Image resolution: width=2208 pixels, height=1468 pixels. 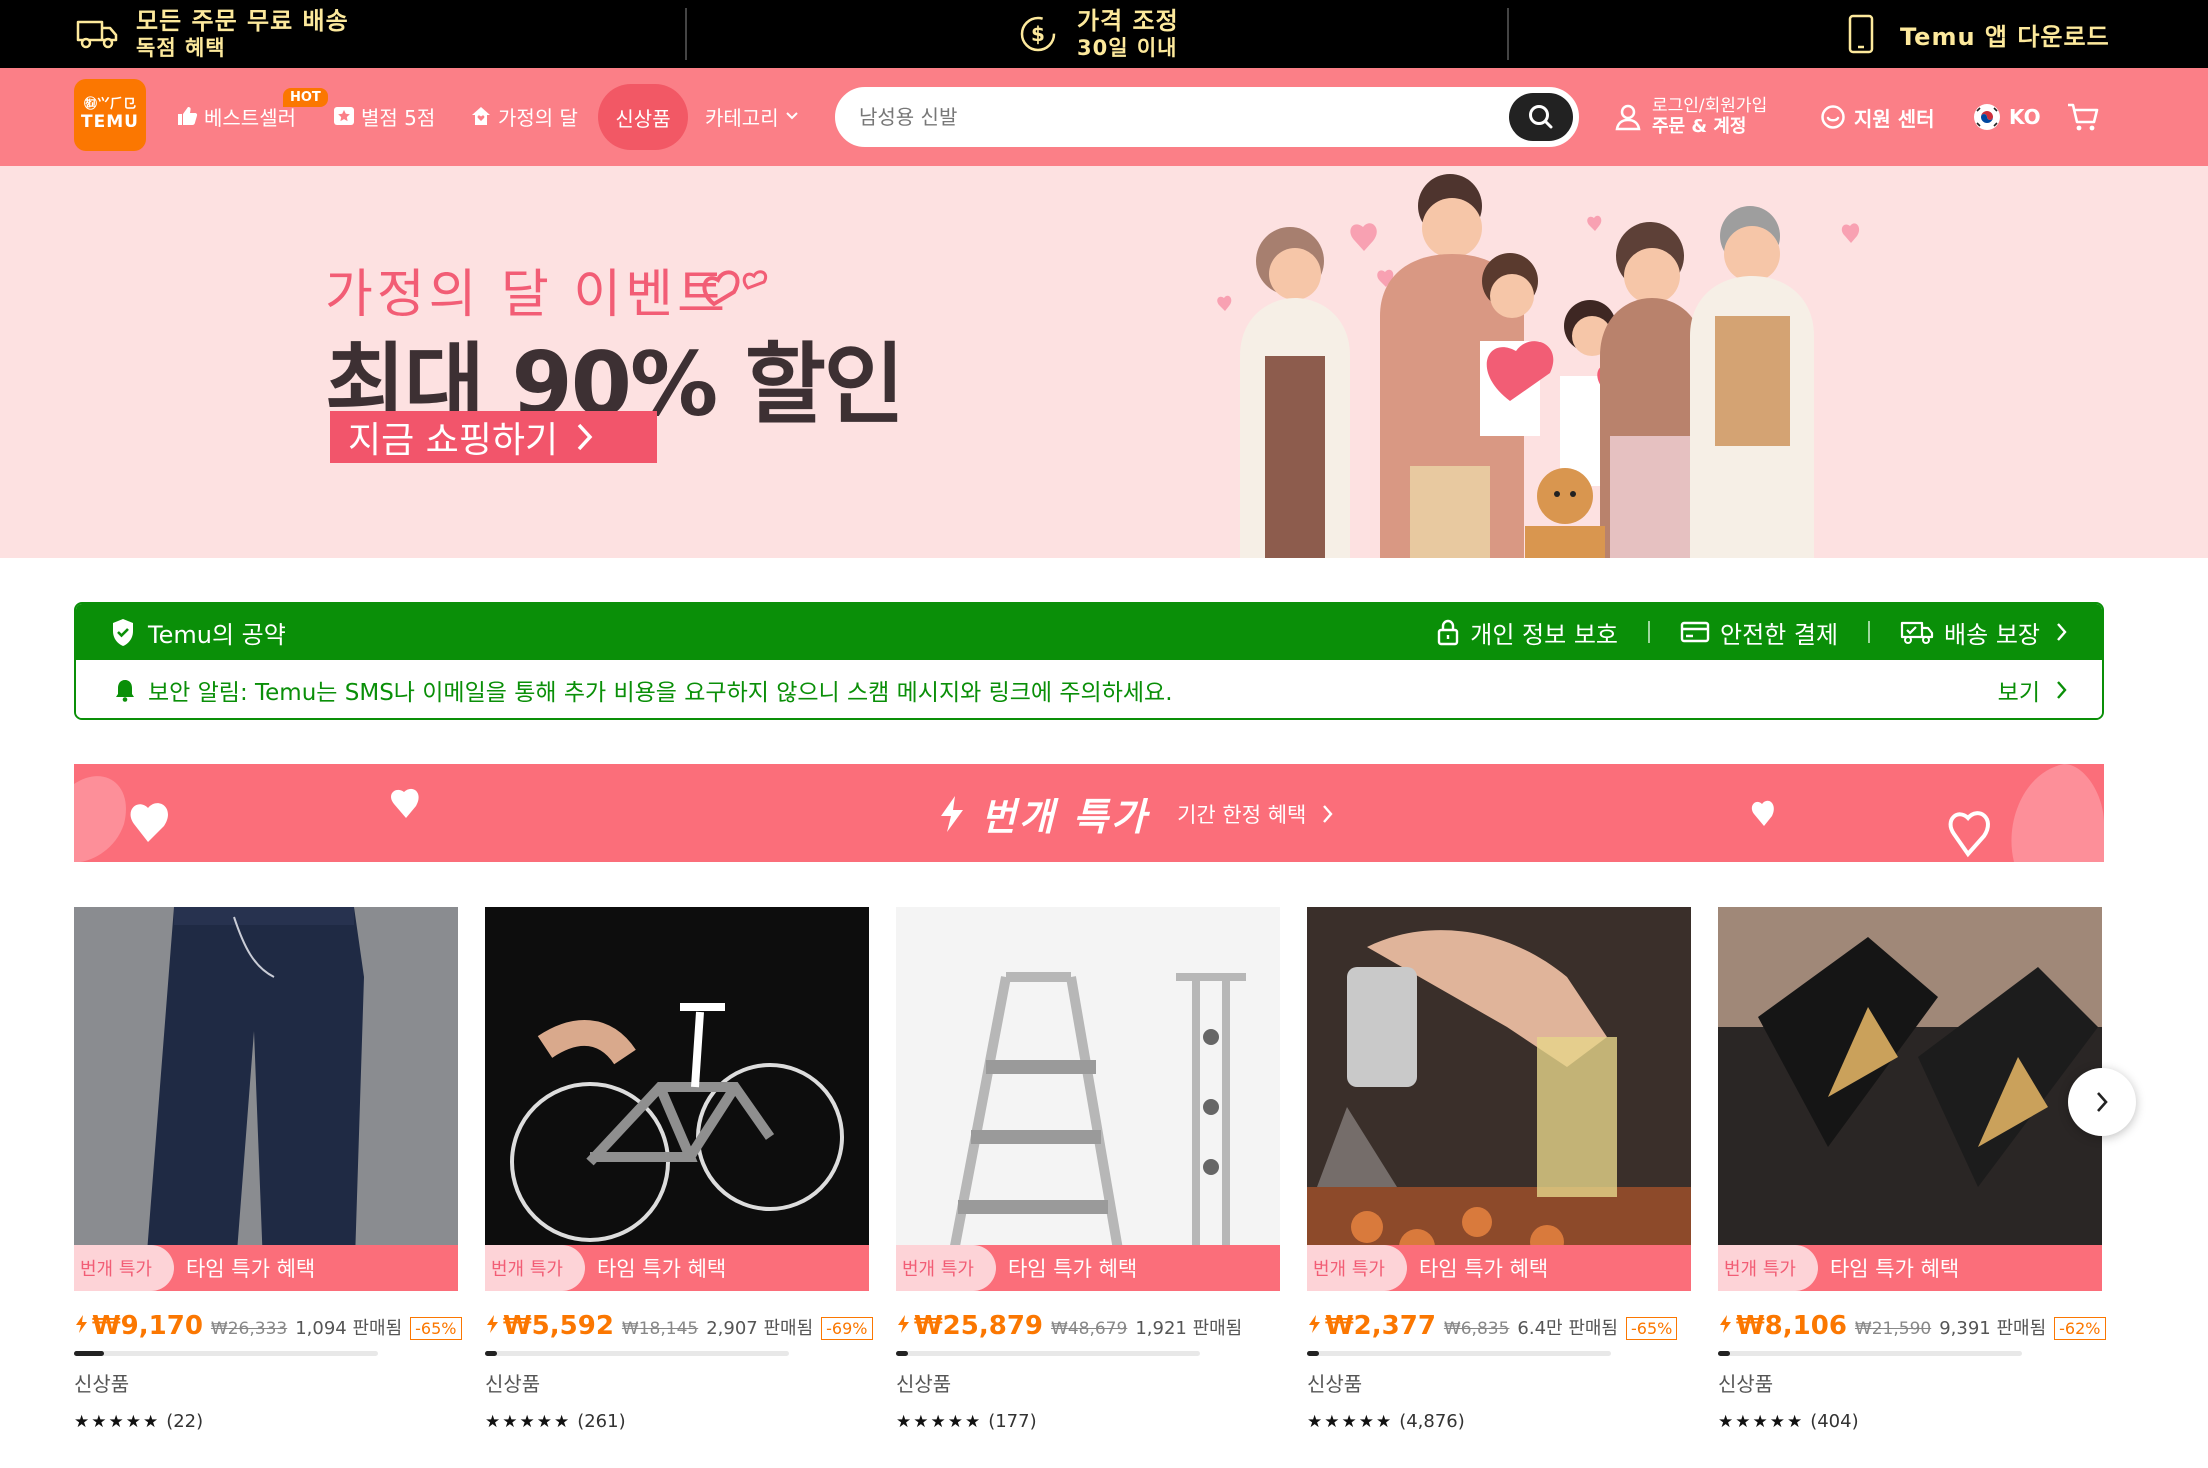 I want to click on site-header: ㉼⺍⺁⺋ TEMU 베스트셀러 HOT 별점 5점 가정의 달 신상품 카테고리, so click(x=1104, y=117).